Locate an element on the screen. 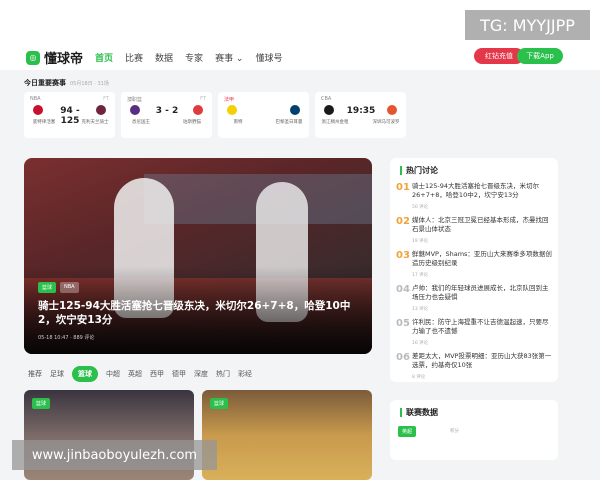 The height and width of the screenshot is (480, 600). tag-basketball: 篮球 is located at coordinates (47, 287).